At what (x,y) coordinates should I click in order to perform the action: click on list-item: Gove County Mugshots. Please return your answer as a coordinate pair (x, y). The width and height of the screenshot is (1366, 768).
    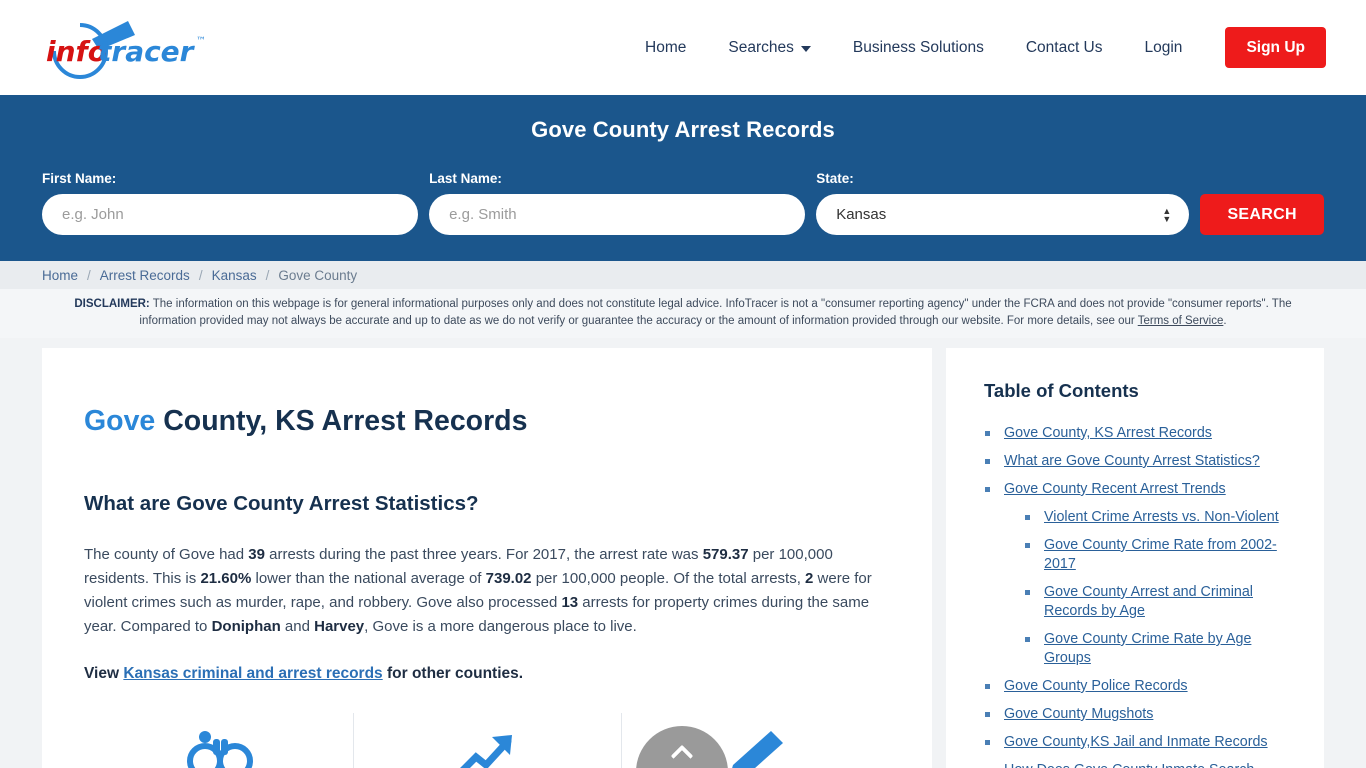
    Looking at the image, I should click on (1141, 714).